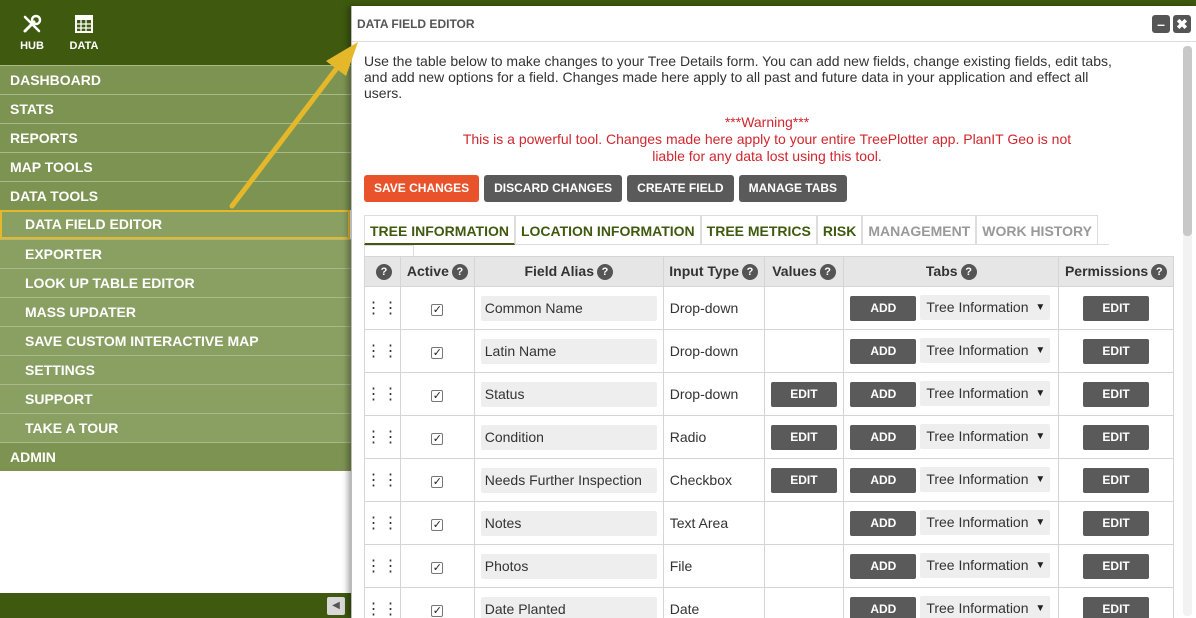  I want to click on collapse-sidebar-button: ◀, so click(336, 606).